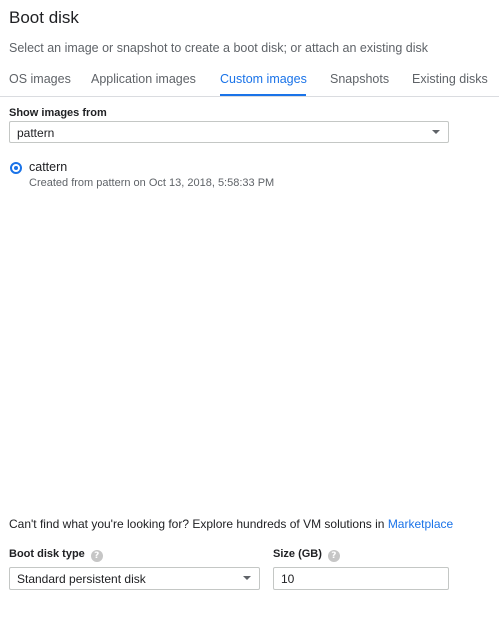  I want to click on active-tab-indicator, so click(263, 95).